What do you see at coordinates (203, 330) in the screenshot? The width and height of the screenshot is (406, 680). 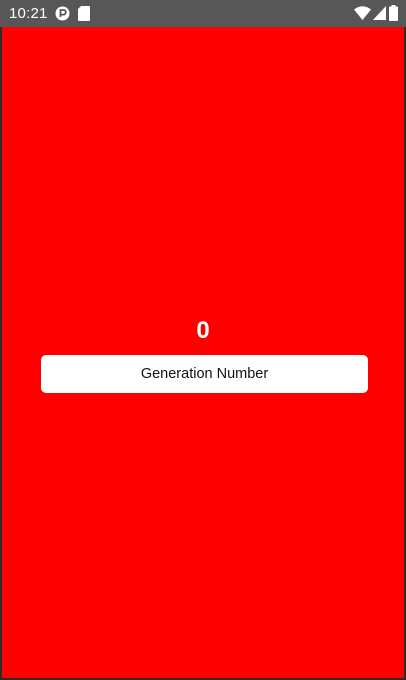 I see `generated-number: 0` at bounding box center [203, 330].